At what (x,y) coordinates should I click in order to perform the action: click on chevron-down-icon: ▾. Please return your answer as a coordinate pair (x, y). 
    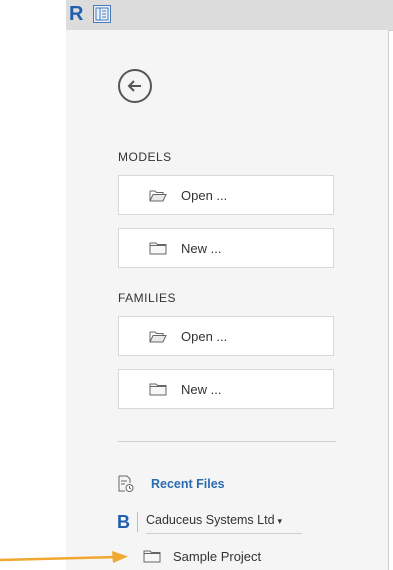
    Looking at the image, I should click on (280, 521).